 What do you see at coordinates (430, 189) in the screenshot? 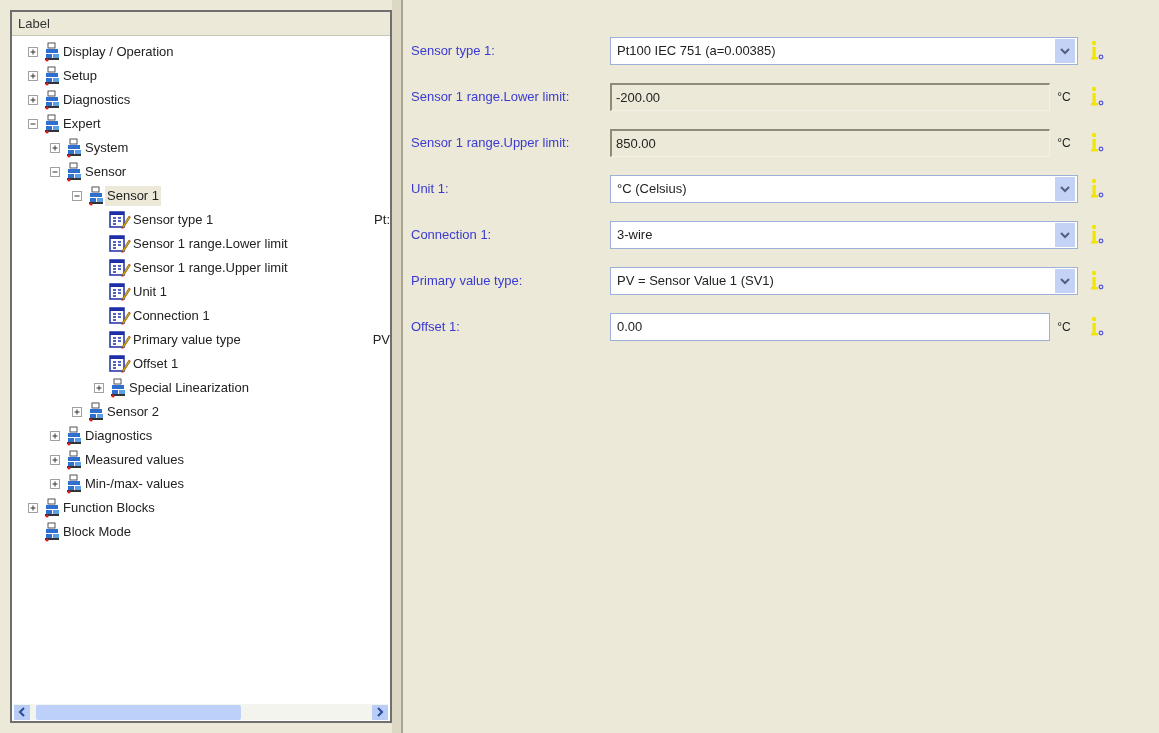
I see `field-label: Unit 1:` at bounding box center [430, 189].